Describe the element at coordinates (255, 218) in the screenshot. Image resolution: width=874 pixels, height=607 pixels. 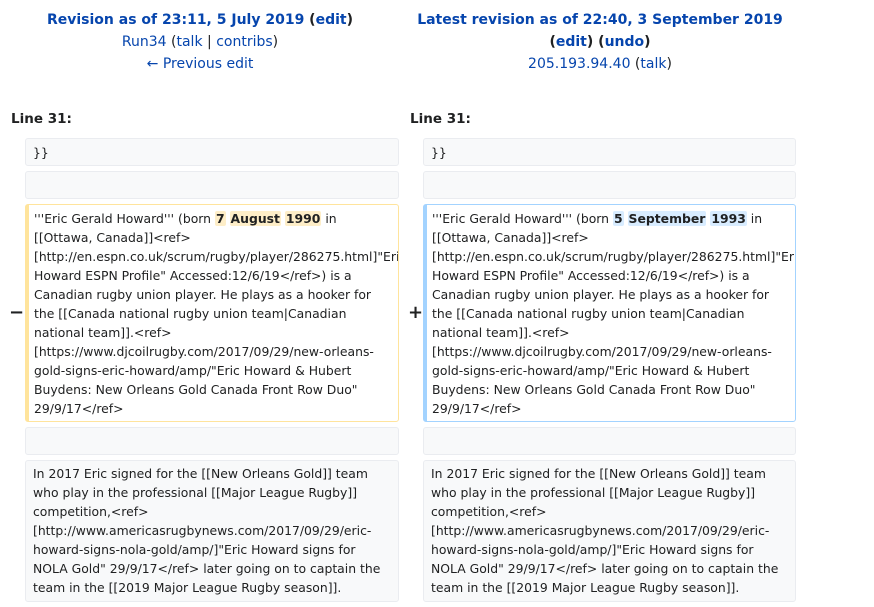
I see `deleted-word-month: August` at that location.